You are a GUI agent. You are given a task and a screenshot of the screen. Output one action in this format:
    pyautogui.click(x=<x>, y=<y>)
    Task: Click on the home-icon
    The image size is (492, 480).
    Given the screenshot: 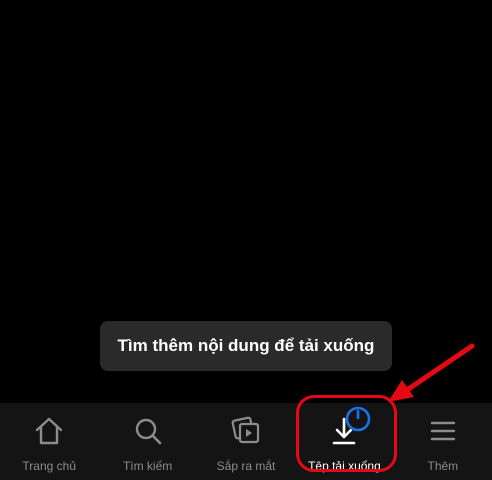 What is the action you would take?
    pyautogui.click(x=49, y=431)
    